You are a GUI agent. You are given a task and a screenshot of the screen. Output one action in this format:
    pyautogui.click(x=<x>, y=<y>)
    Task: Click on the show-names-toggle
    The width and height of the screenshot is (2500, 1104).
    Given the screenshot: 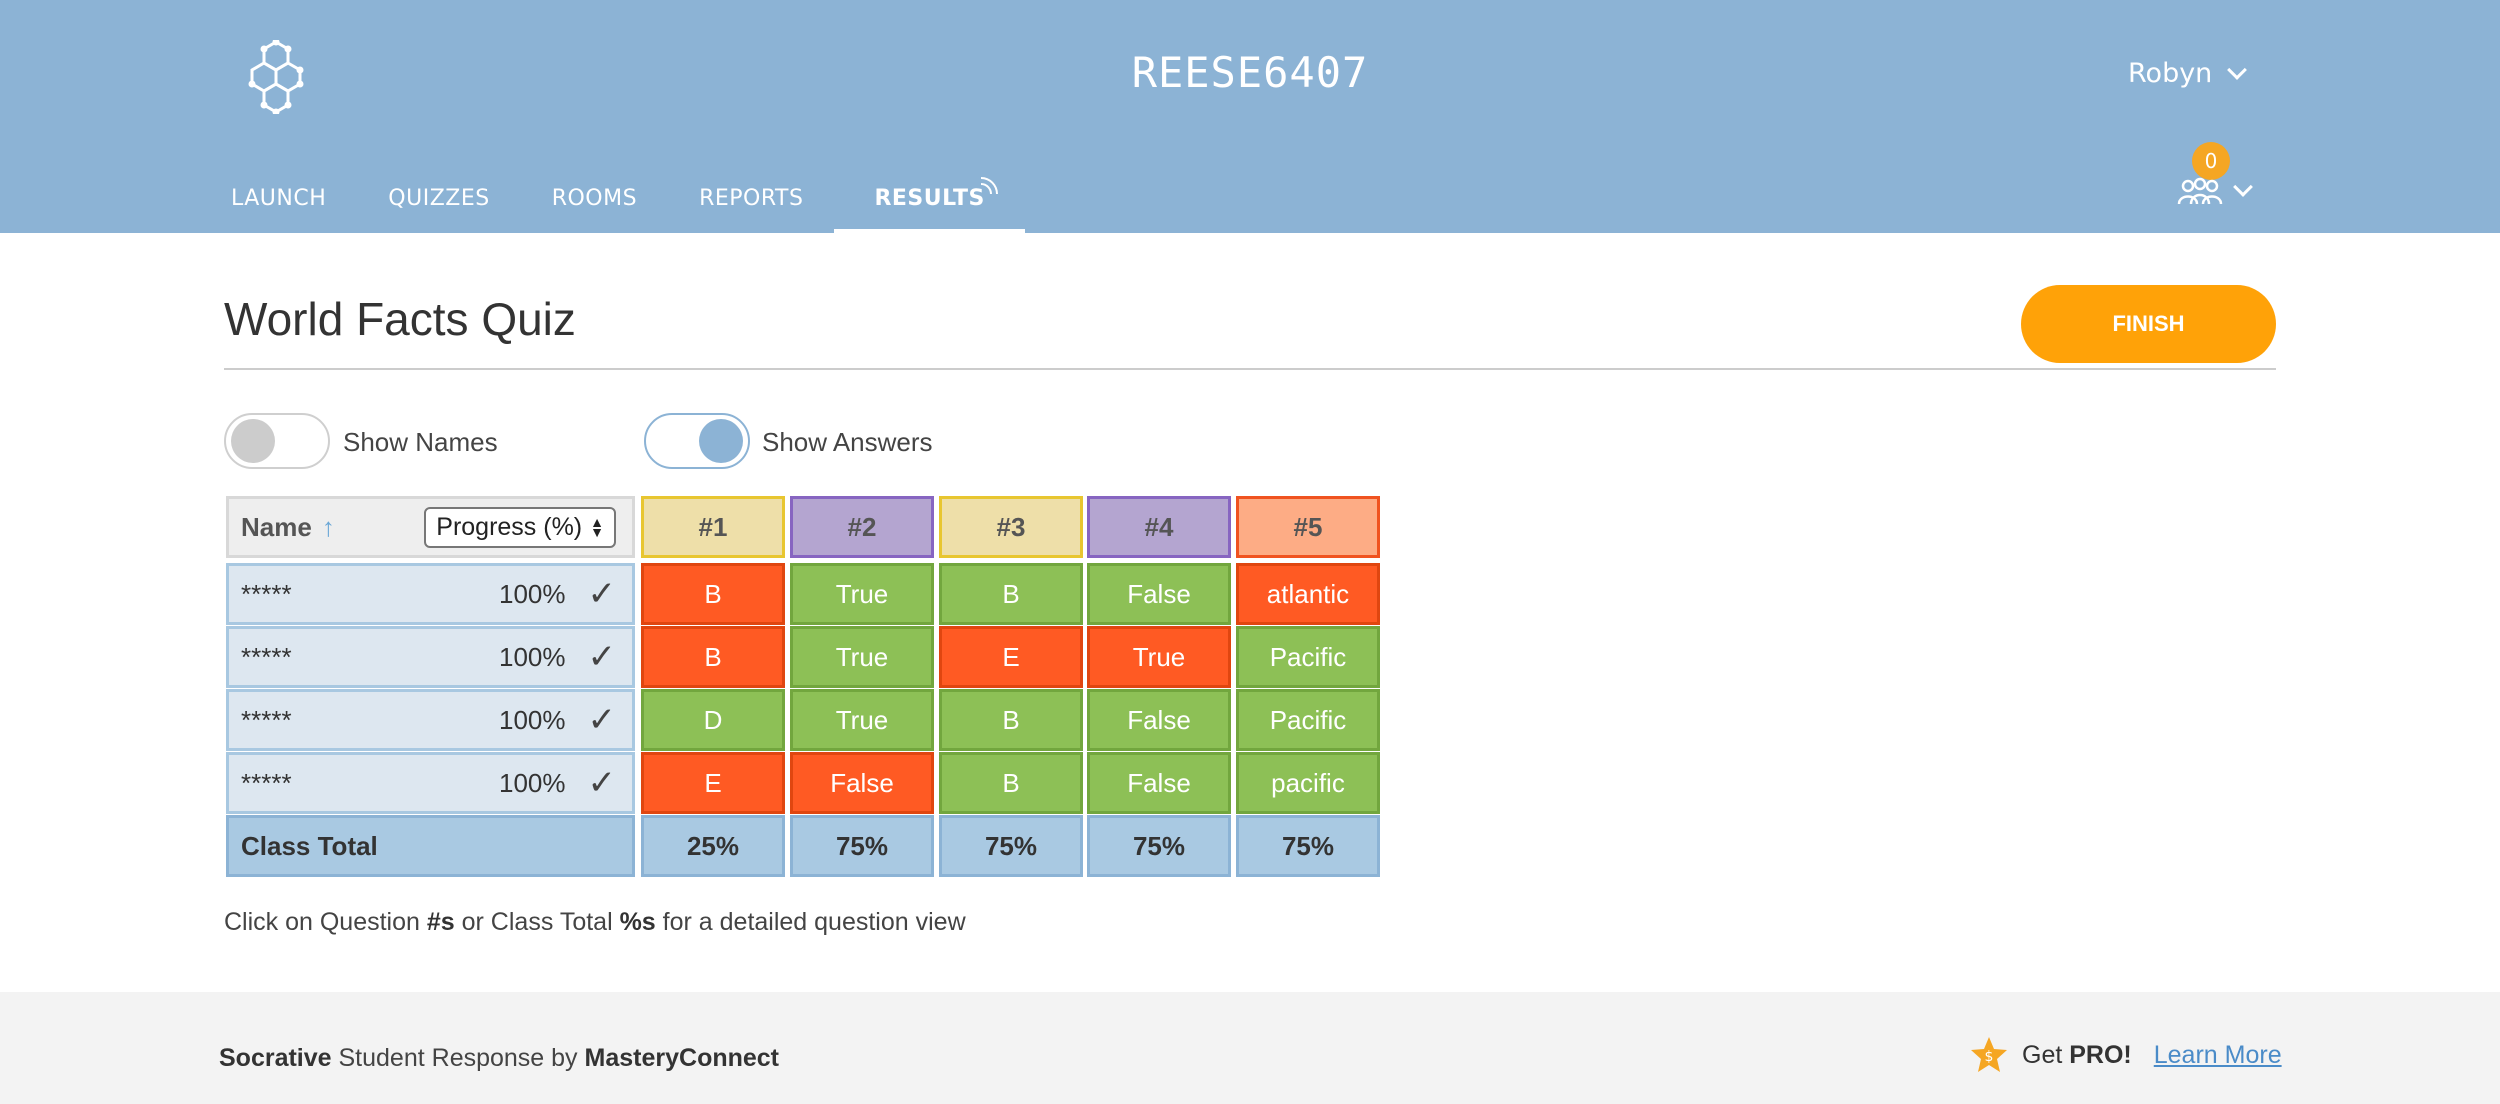 What is the action you would take?
    pyautogui.click(x=277, y=441)
    